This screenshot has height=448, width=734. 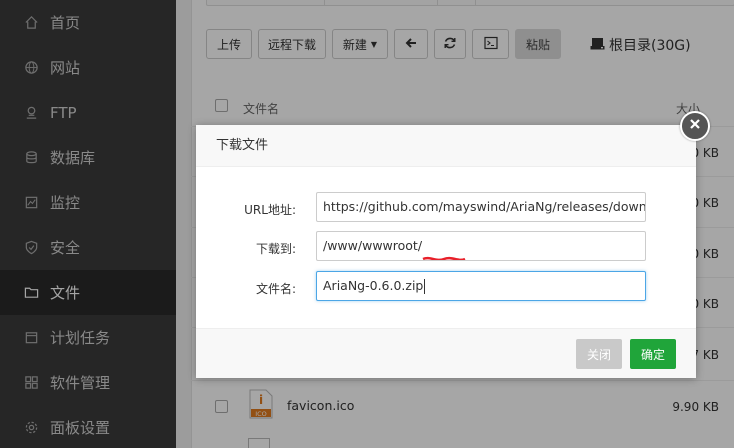 What do you see at coordinates (275, 249) in the screenshot?
I see `destination-label: 下载到:` at bounding box center [275, 249].